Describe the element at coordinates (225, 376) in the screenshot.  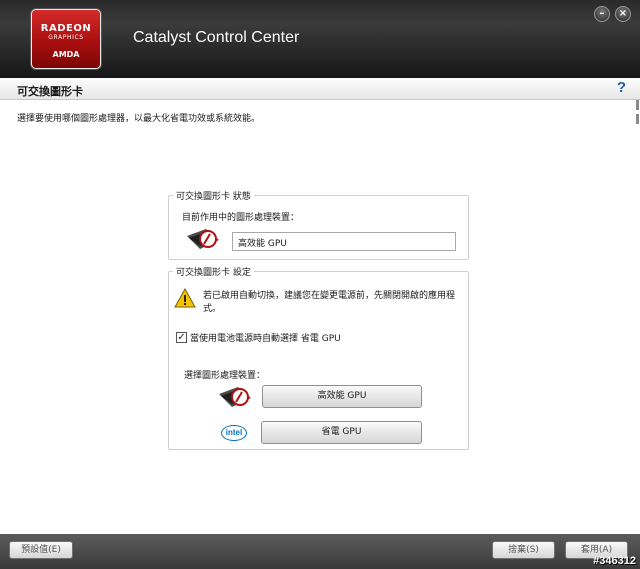
I see `select-gpu-label: 選擇圖形處理裝置：` at that location.